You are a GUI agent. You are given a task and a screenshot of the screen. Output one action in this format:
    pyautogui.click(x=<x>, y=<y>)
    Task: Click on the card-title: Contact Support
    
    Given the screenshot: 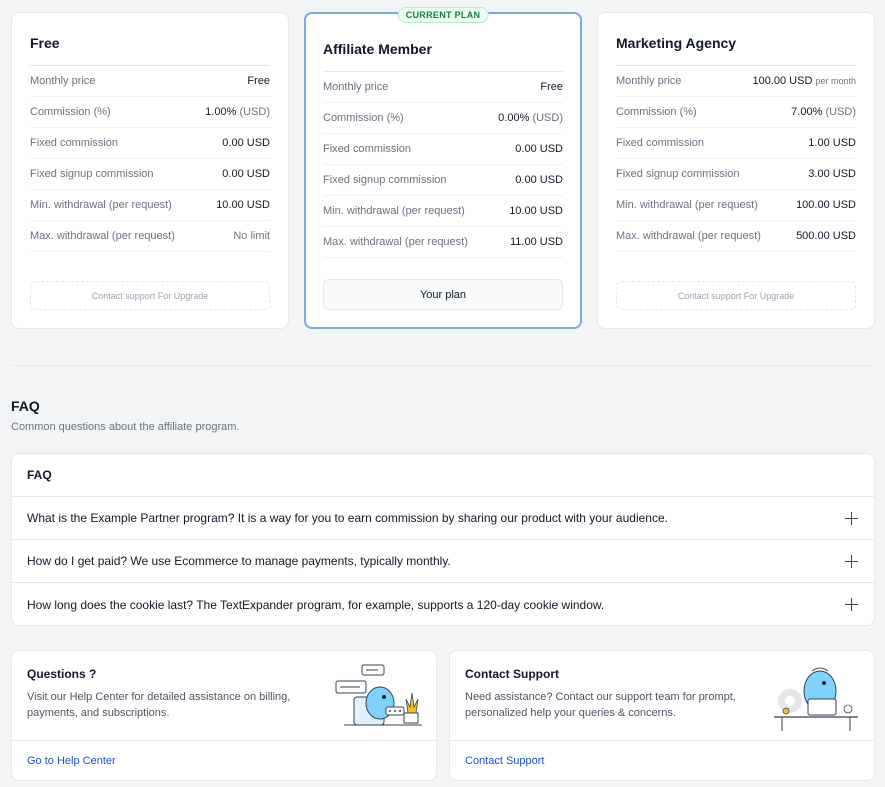 What is the action you would take?
    pyautogui.click(x=512, y=674)
    